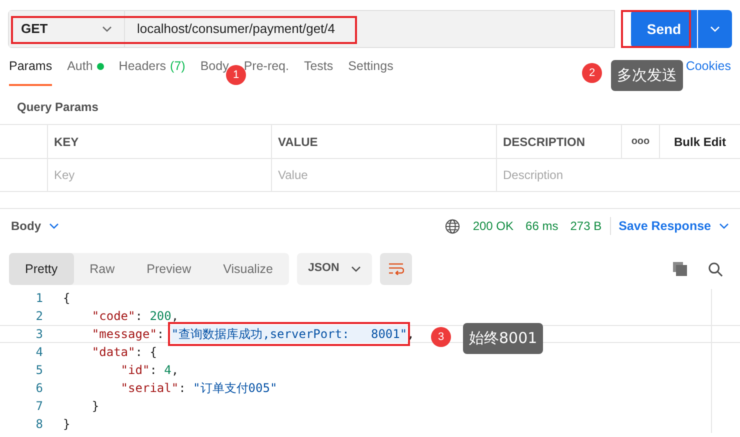 This screenshot has width=740, height=437. I want to click on code-token: "serial", so click(149, 388).